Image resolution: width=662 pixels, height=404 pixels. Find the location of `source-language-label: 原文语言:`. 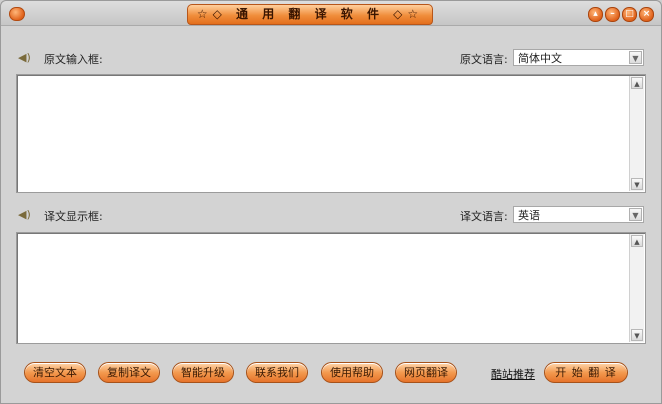

source-language-label: 原文语言: is located at coordinates (484, 59).